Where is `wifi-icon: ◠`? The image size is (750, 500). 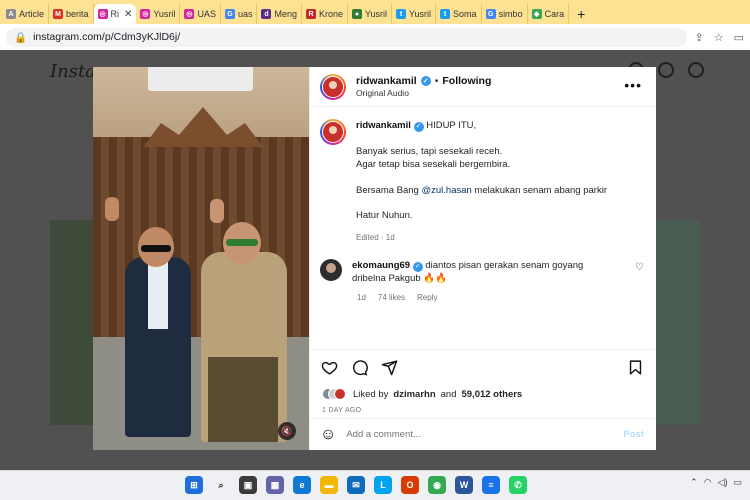 wifi-icon: ◠ is located at coordinates (708, 482).